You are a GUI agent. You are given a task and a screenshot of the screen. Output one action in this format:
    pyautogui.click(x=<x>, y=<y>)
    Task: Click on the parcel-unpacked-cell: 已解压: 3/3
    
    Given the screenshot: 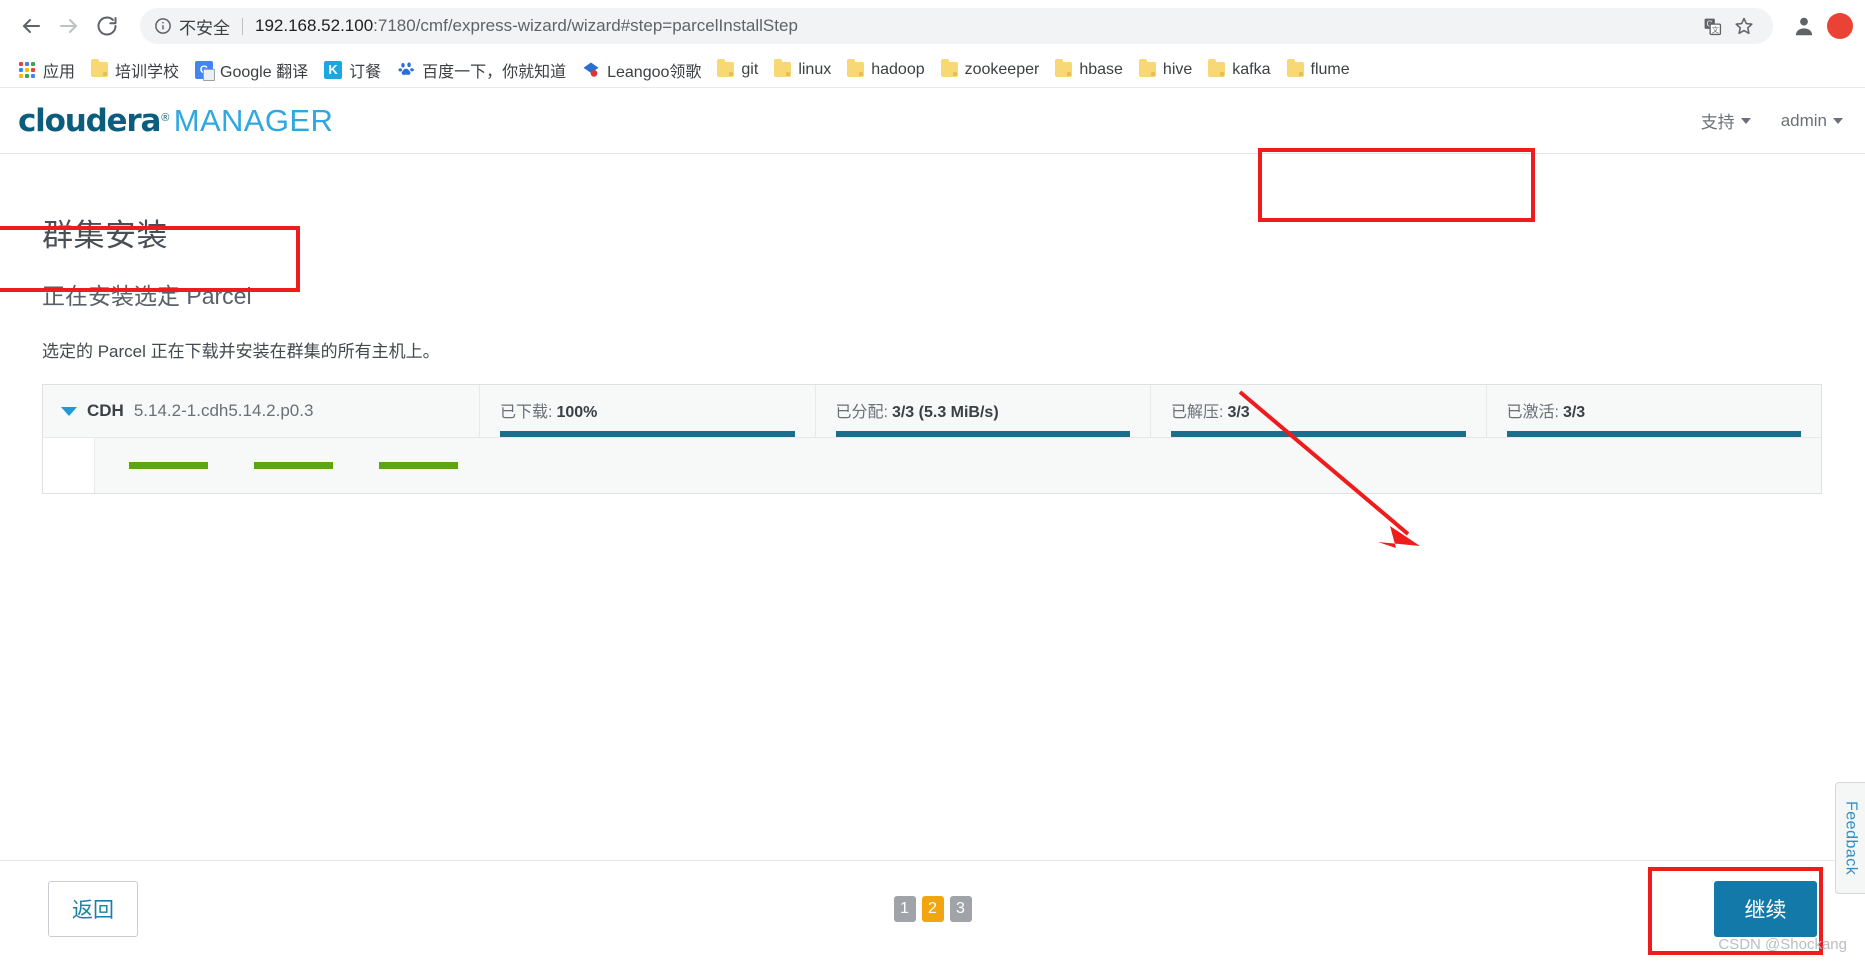 What is the action you would take?
    pyautogui.click(x=1319, y=411)
    